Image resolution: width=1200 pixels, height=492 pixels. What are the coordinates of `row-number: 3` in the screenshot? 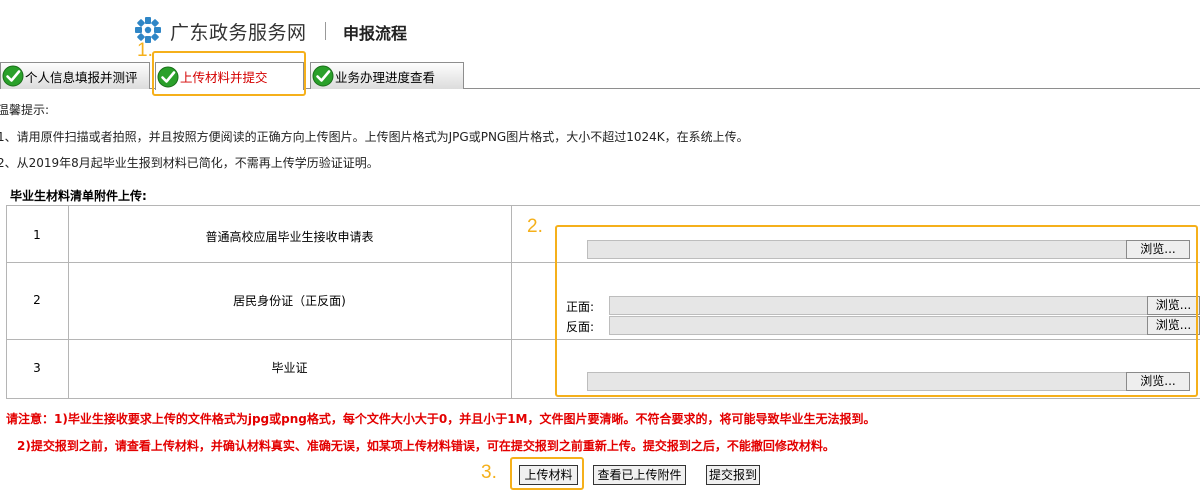 It's located at (37, 368).